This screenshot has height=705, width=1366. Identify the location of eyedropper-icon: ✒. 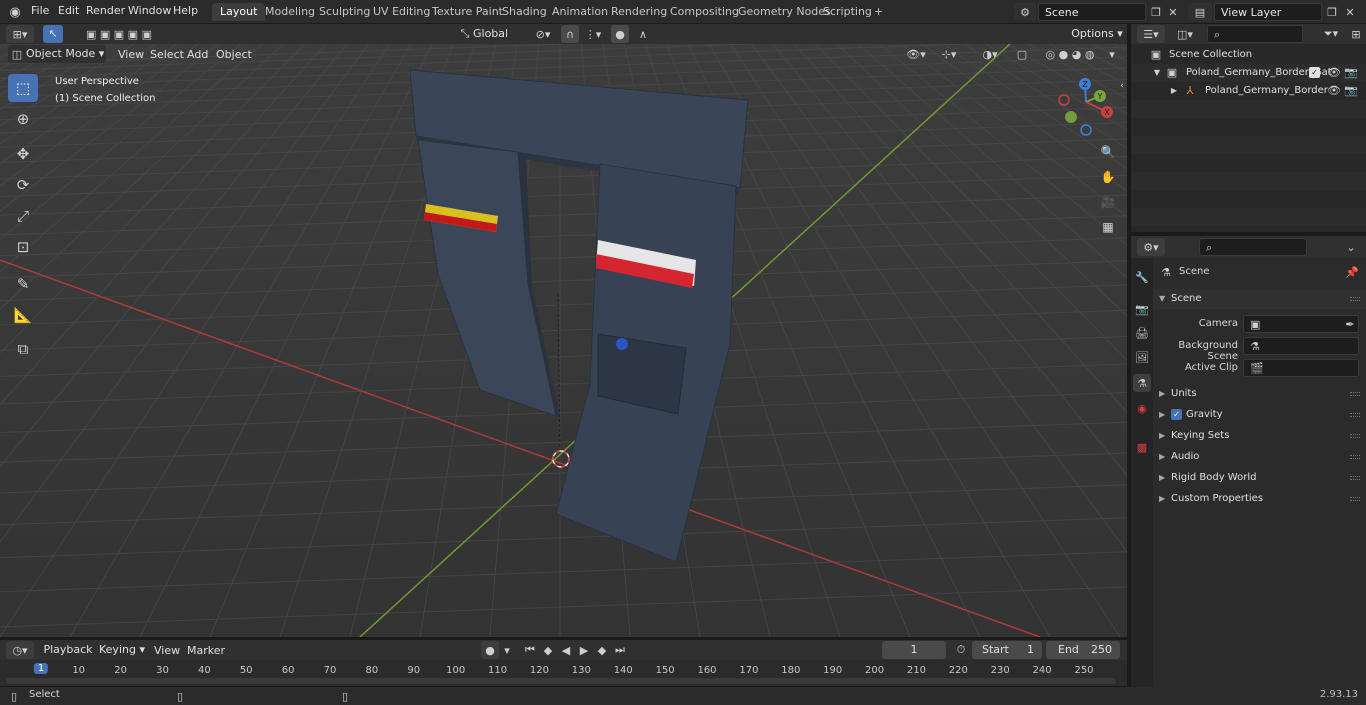
(1350, 324).